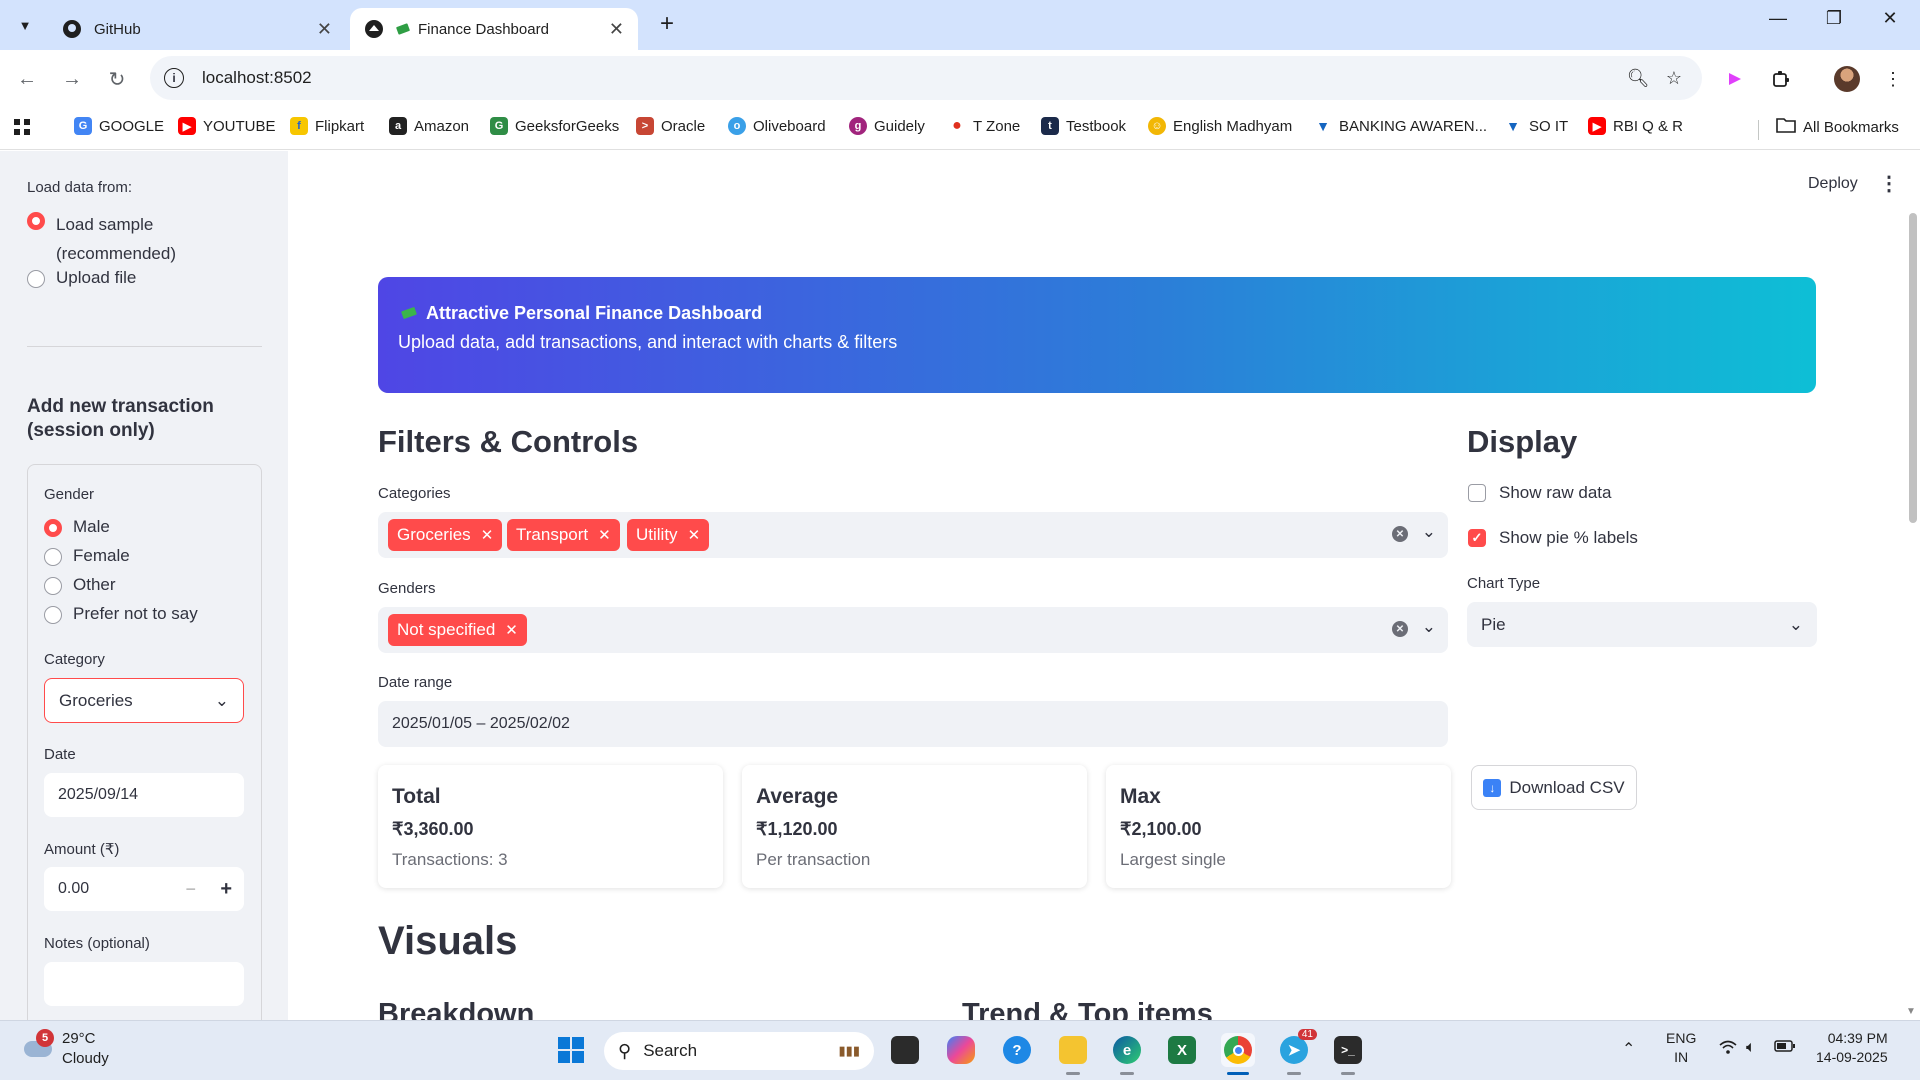 This screenshot has height=1080, width=1920. I want to click on taskbar-app-chrome, so click(1238, 1054).